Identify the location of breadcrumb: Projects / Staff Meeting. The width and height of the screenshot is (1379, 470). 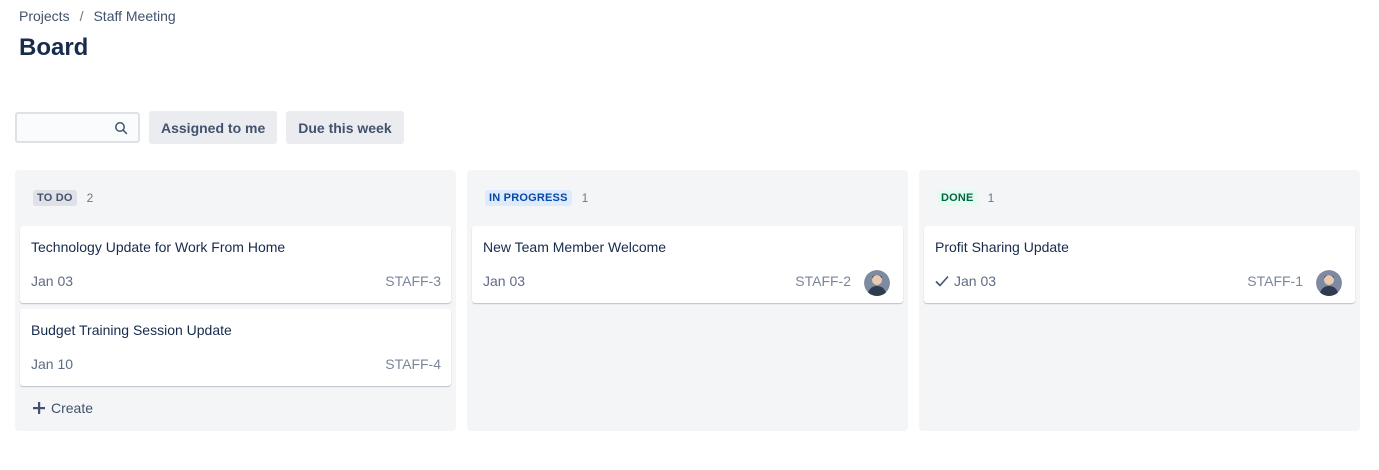
(97, 16).